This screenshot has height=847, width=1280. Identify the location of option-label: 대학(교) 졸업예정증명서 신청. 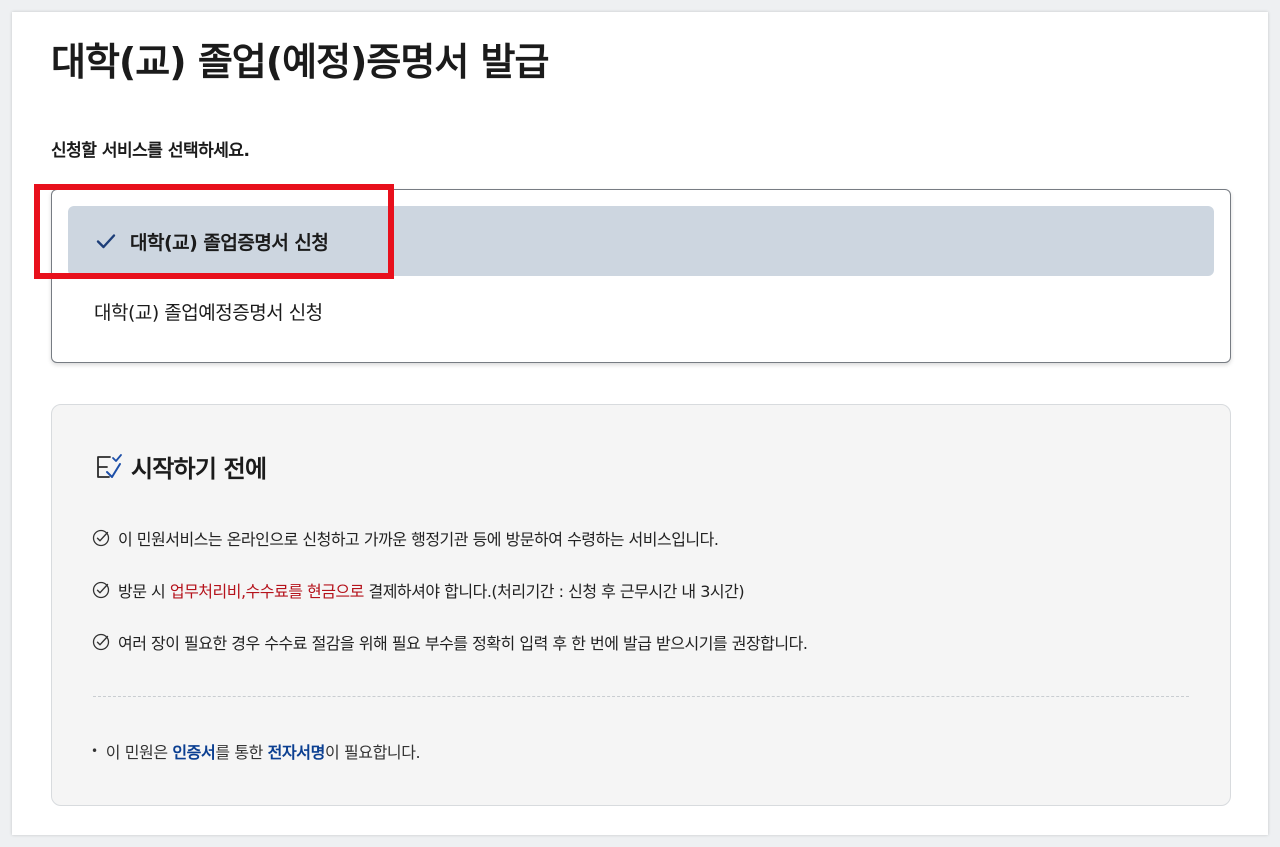
(208, 312).